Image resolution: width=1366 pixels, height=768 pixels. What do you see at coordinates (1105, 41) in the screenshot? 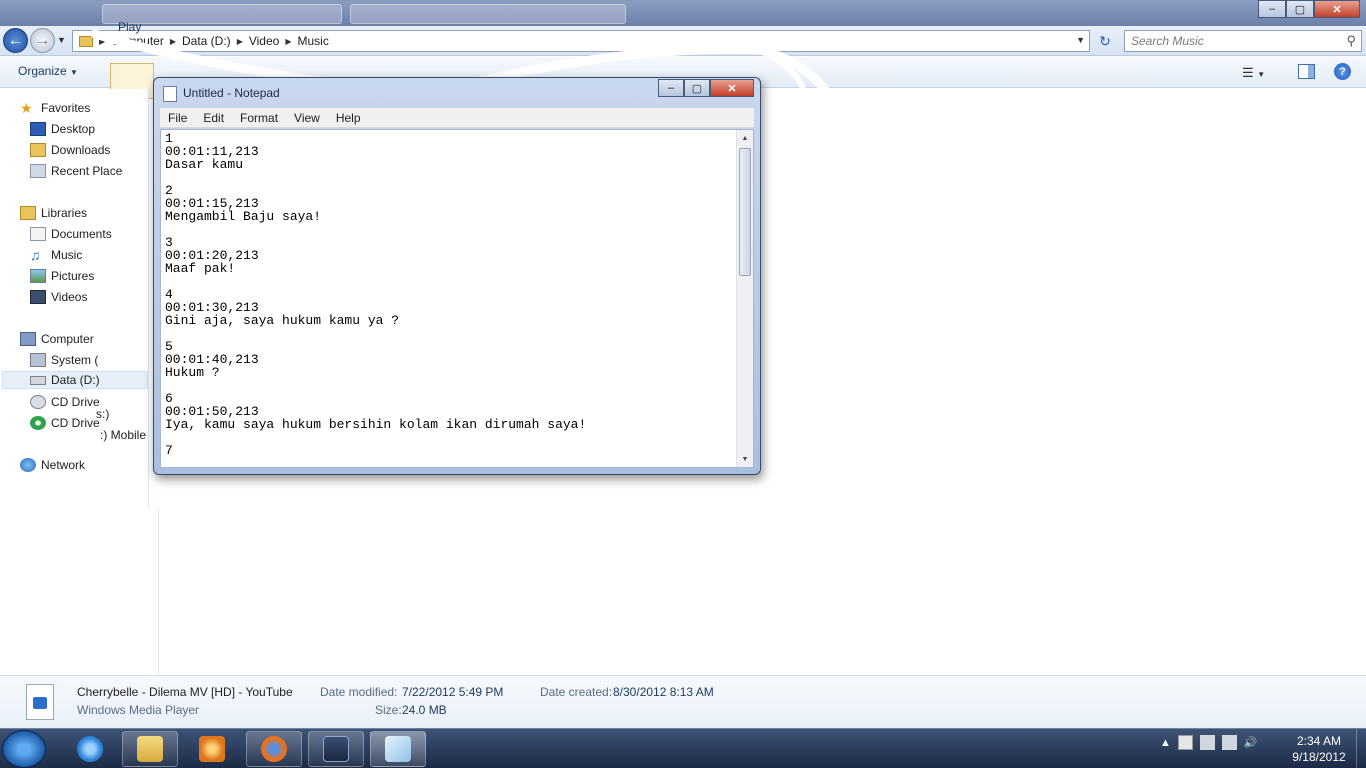
I see `refresh-button: ↻` at bounding box center [1105, 41].